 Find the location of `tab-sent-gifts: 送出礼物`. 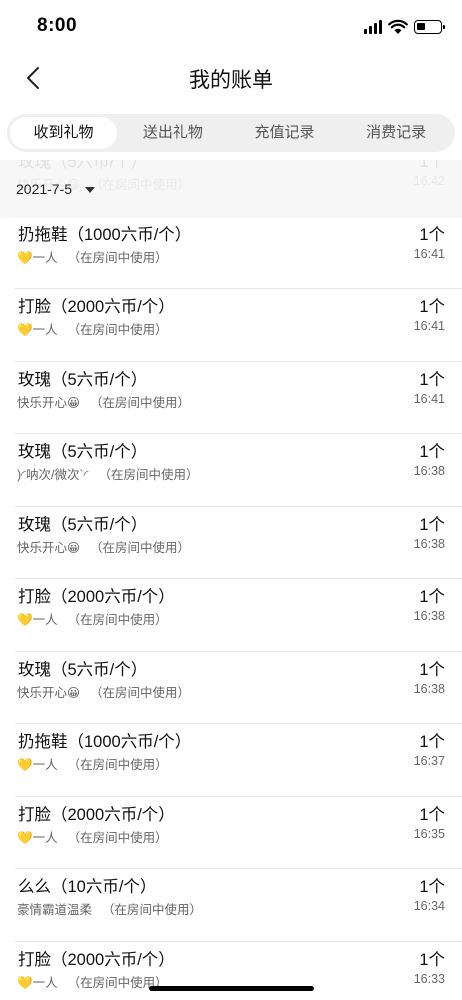

tab-sent-gifts: 送出礼物 is located at coordinates (173, 133).